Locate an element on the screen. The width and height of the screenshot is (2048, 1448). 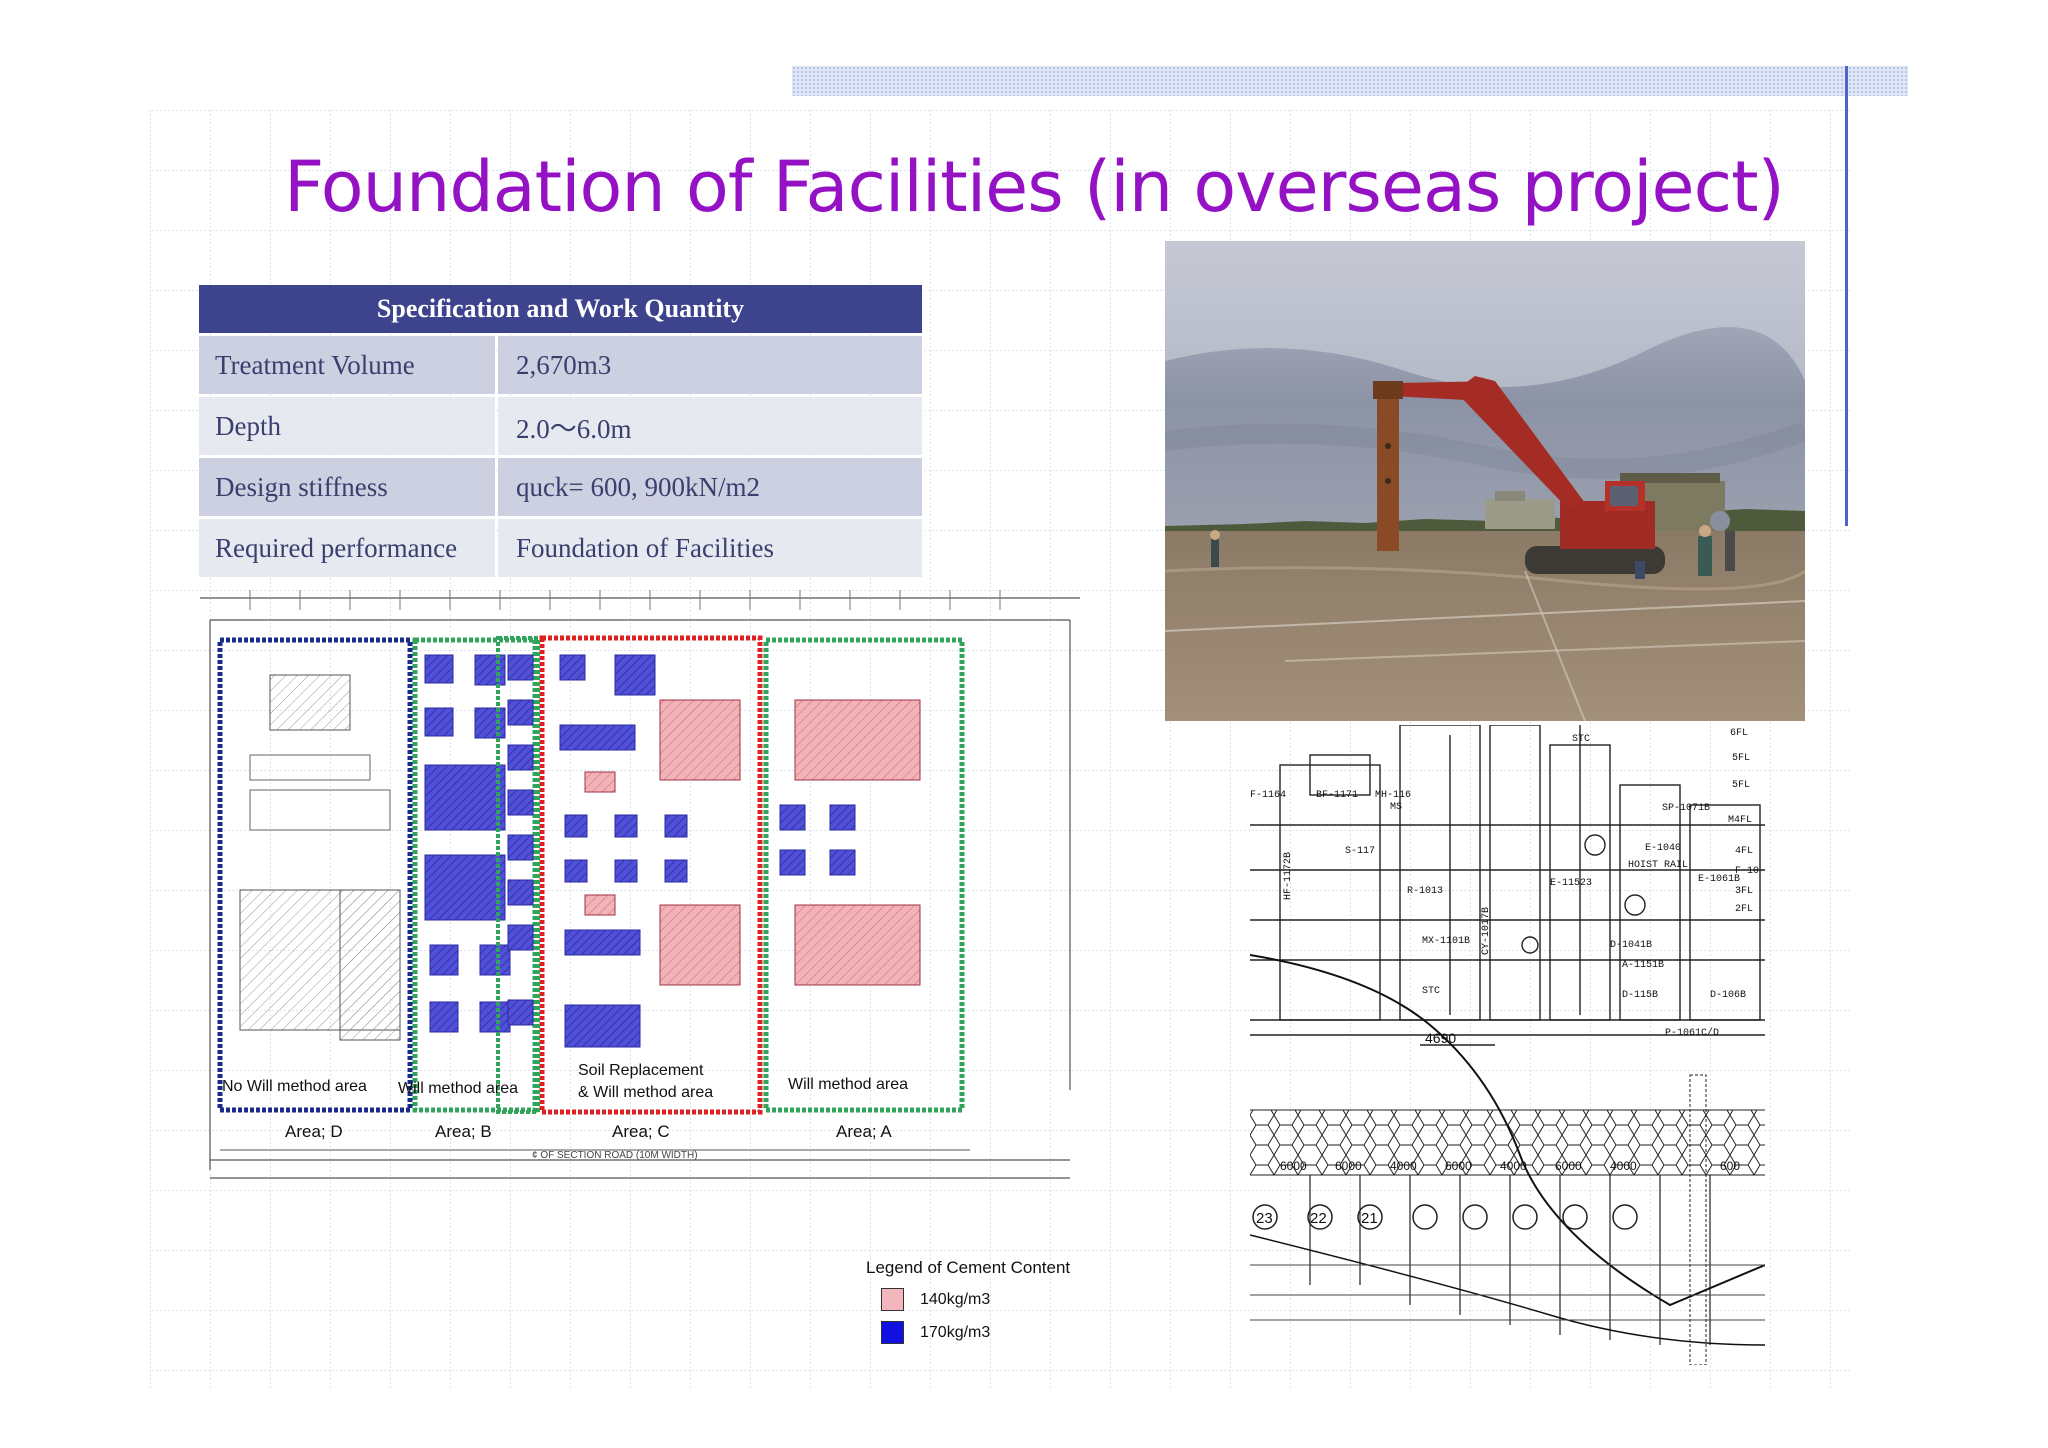
table-row: Treatment Volume 2,670m3 is located at coordinates (560, 365).